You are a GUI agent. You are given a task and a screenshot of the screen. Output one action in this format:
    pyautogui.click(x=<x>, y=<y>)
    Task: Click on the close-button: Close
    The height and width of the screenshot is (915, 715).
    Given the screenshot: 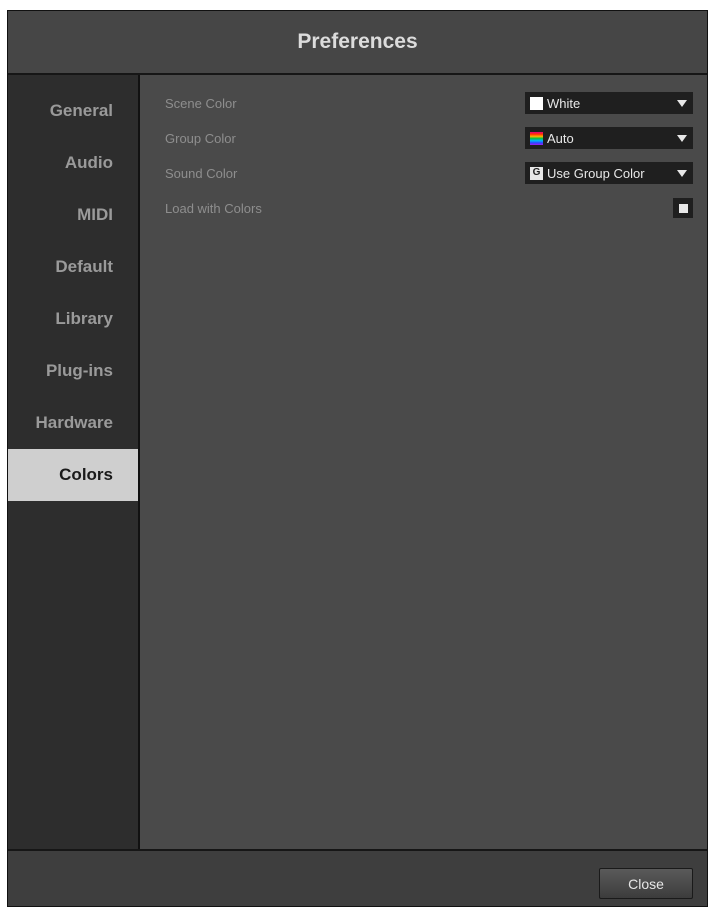 What is the action you would take?
    pyautogui.click(x=646, y=883)
    